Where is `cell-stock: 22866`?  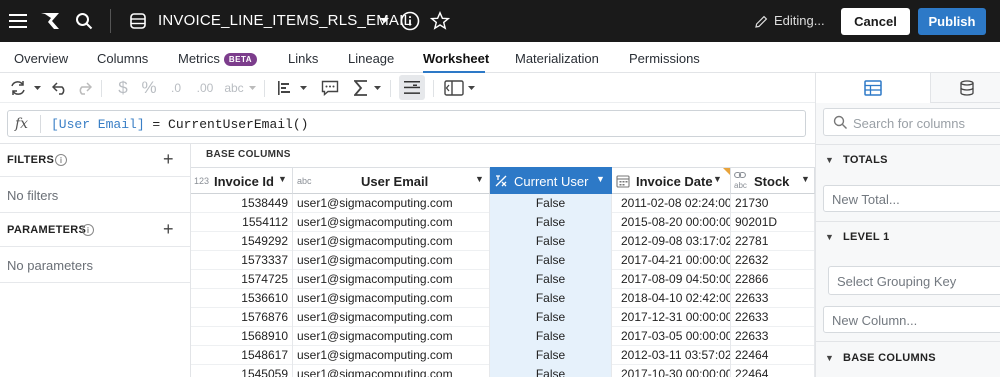
cell-stock: 22866 is located at coordinates (773, 279).